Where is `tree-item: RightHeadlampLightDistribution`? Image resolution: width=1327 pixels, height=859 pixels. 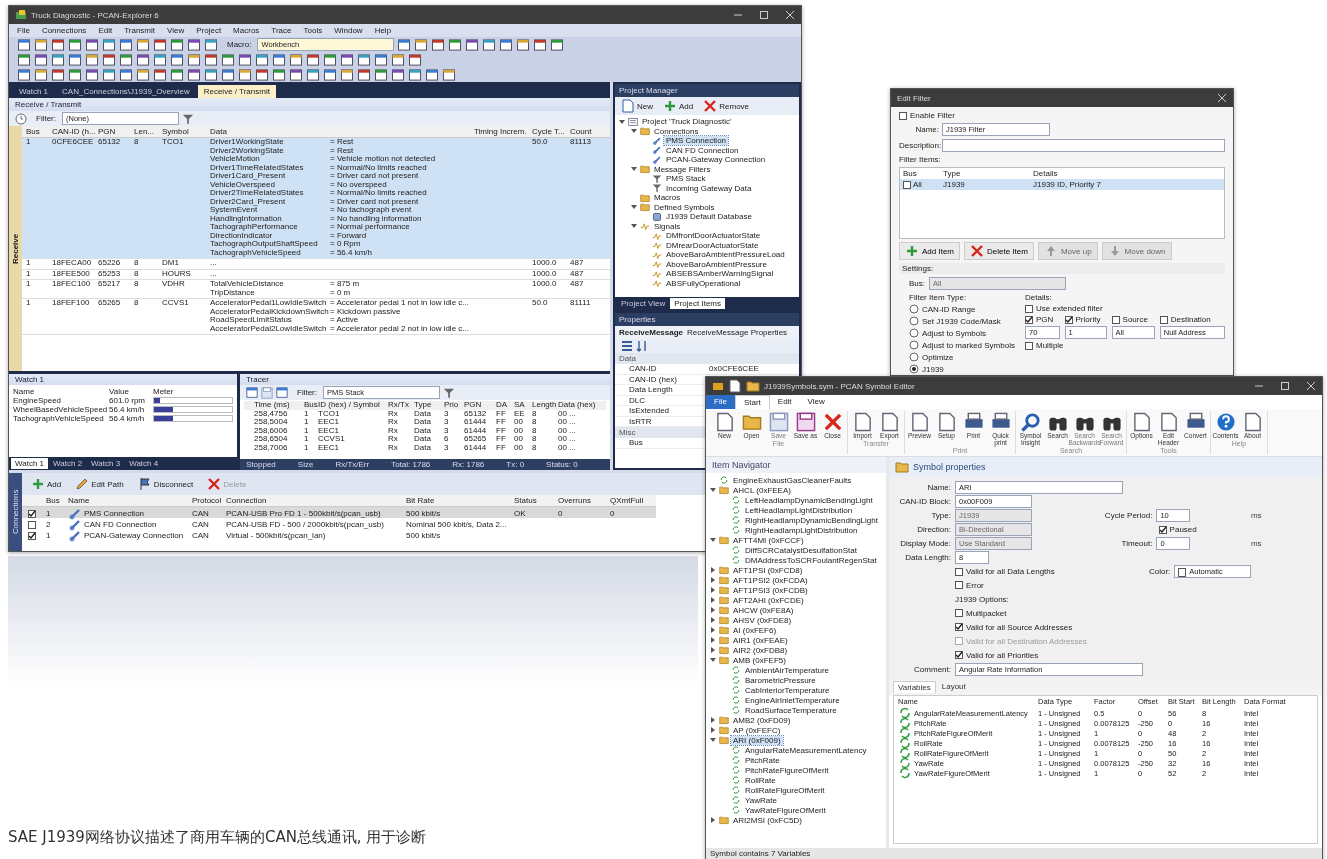 tree-item: RightHeadlampLightDistribution is located at coordinates (801, 530).